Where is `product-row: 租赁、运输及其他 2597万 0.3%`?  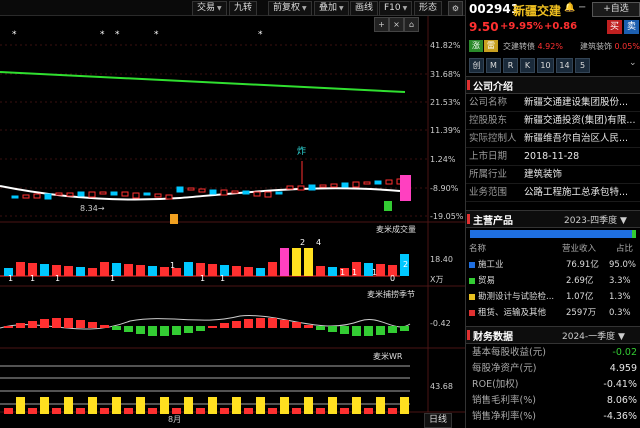
product-row: 租赁、运输及其他 2597万 0.3% is located at coordinates (553, 313).